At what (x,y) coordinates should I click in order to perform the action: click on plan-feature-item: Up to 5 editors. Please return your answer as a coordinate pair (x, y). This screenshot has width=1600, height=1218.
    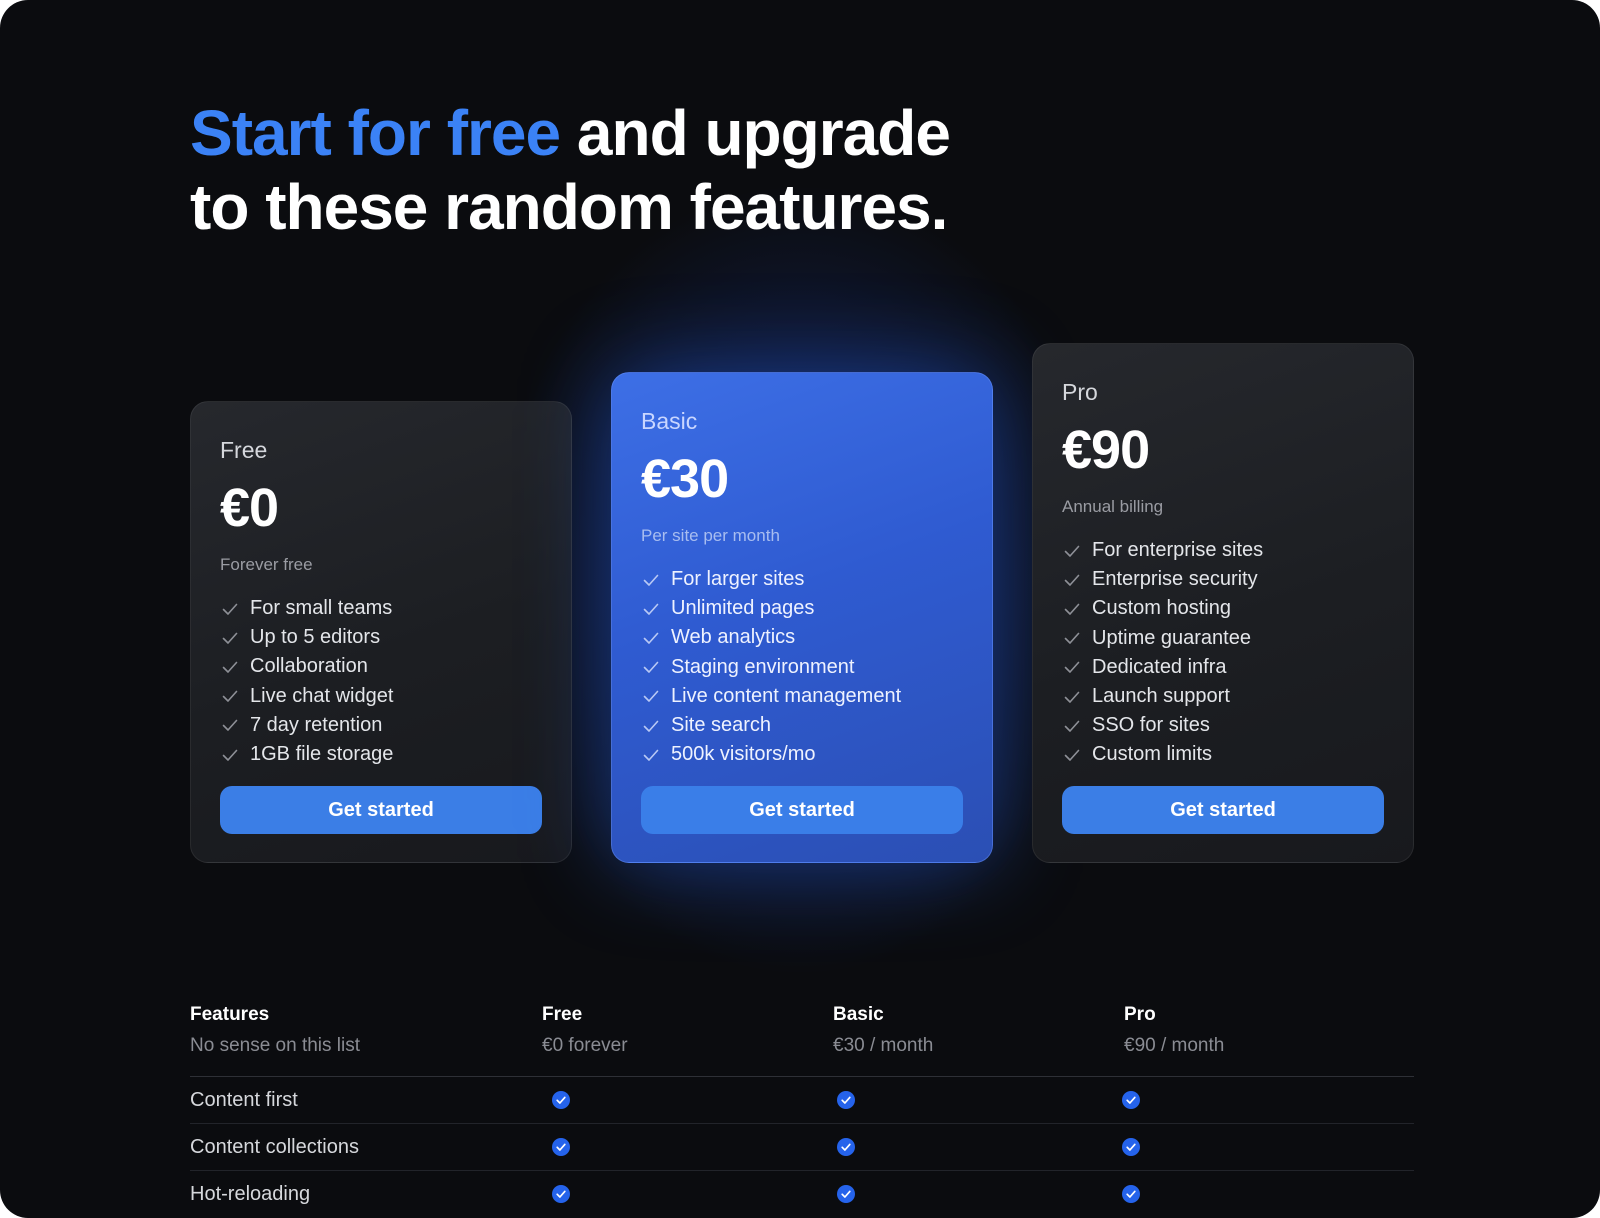
    Looking at the image, I should click on (381, 637).